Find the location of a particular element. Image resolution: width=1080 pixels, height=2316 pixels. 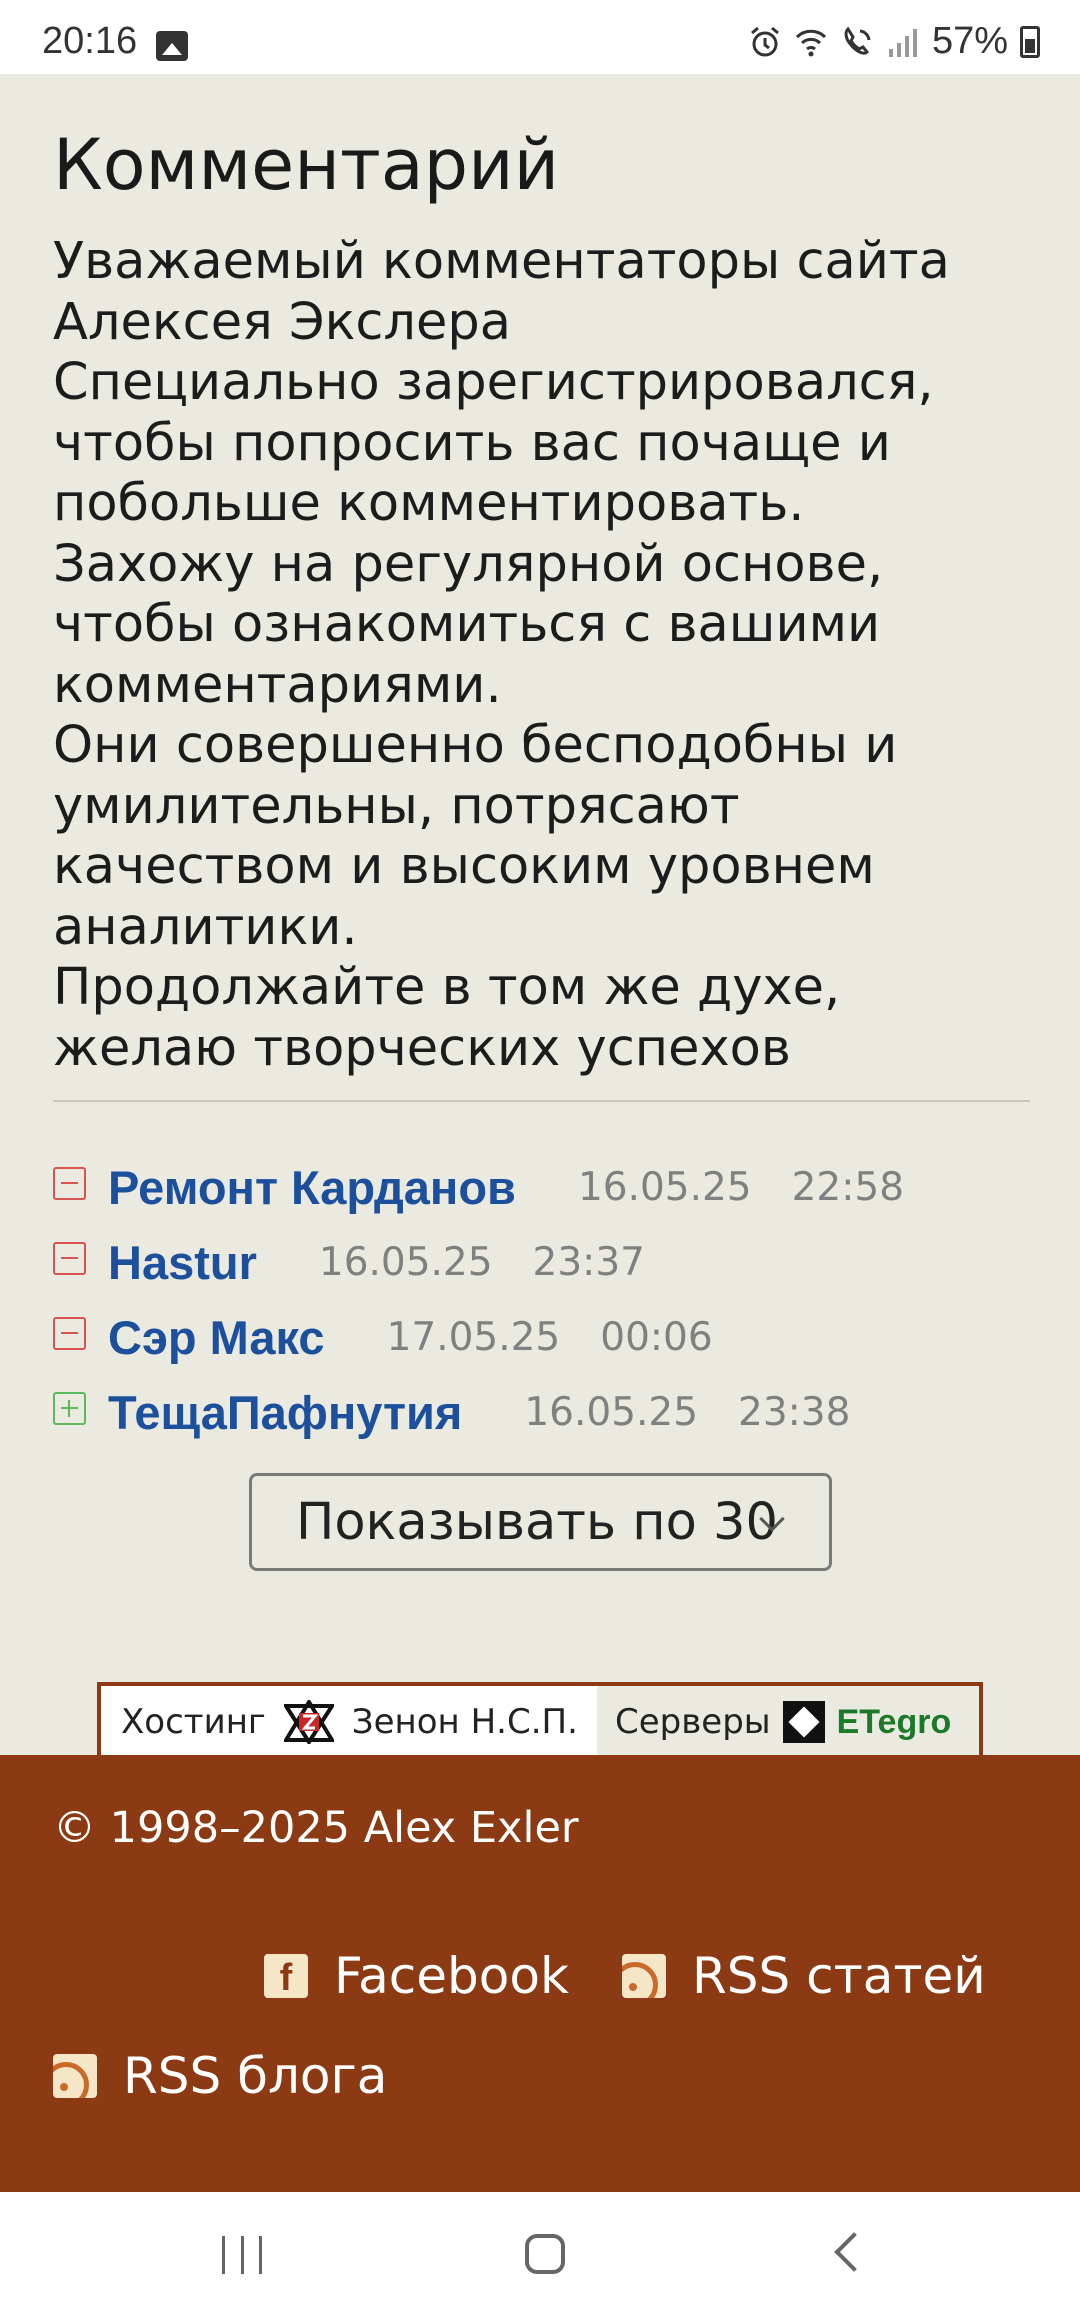

status-icons: 57% is located at coordinates (894, 41).